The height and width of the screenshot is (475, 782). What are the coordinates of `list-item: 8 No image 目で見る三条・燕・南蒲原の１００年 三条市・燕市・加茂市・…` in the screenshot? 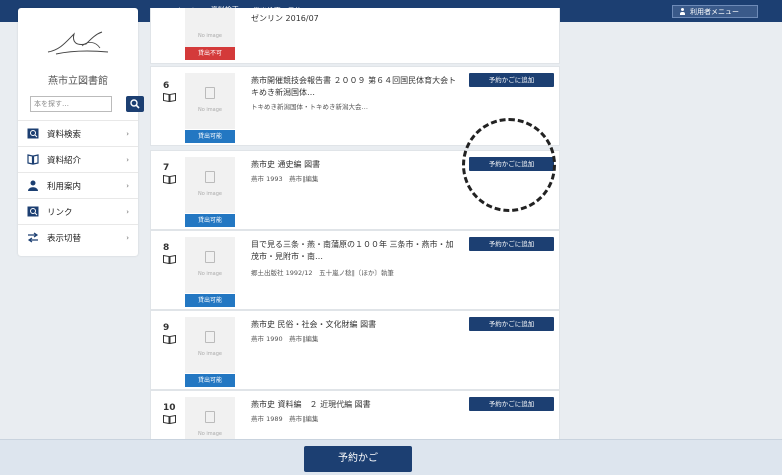 It's located at (355, 270).